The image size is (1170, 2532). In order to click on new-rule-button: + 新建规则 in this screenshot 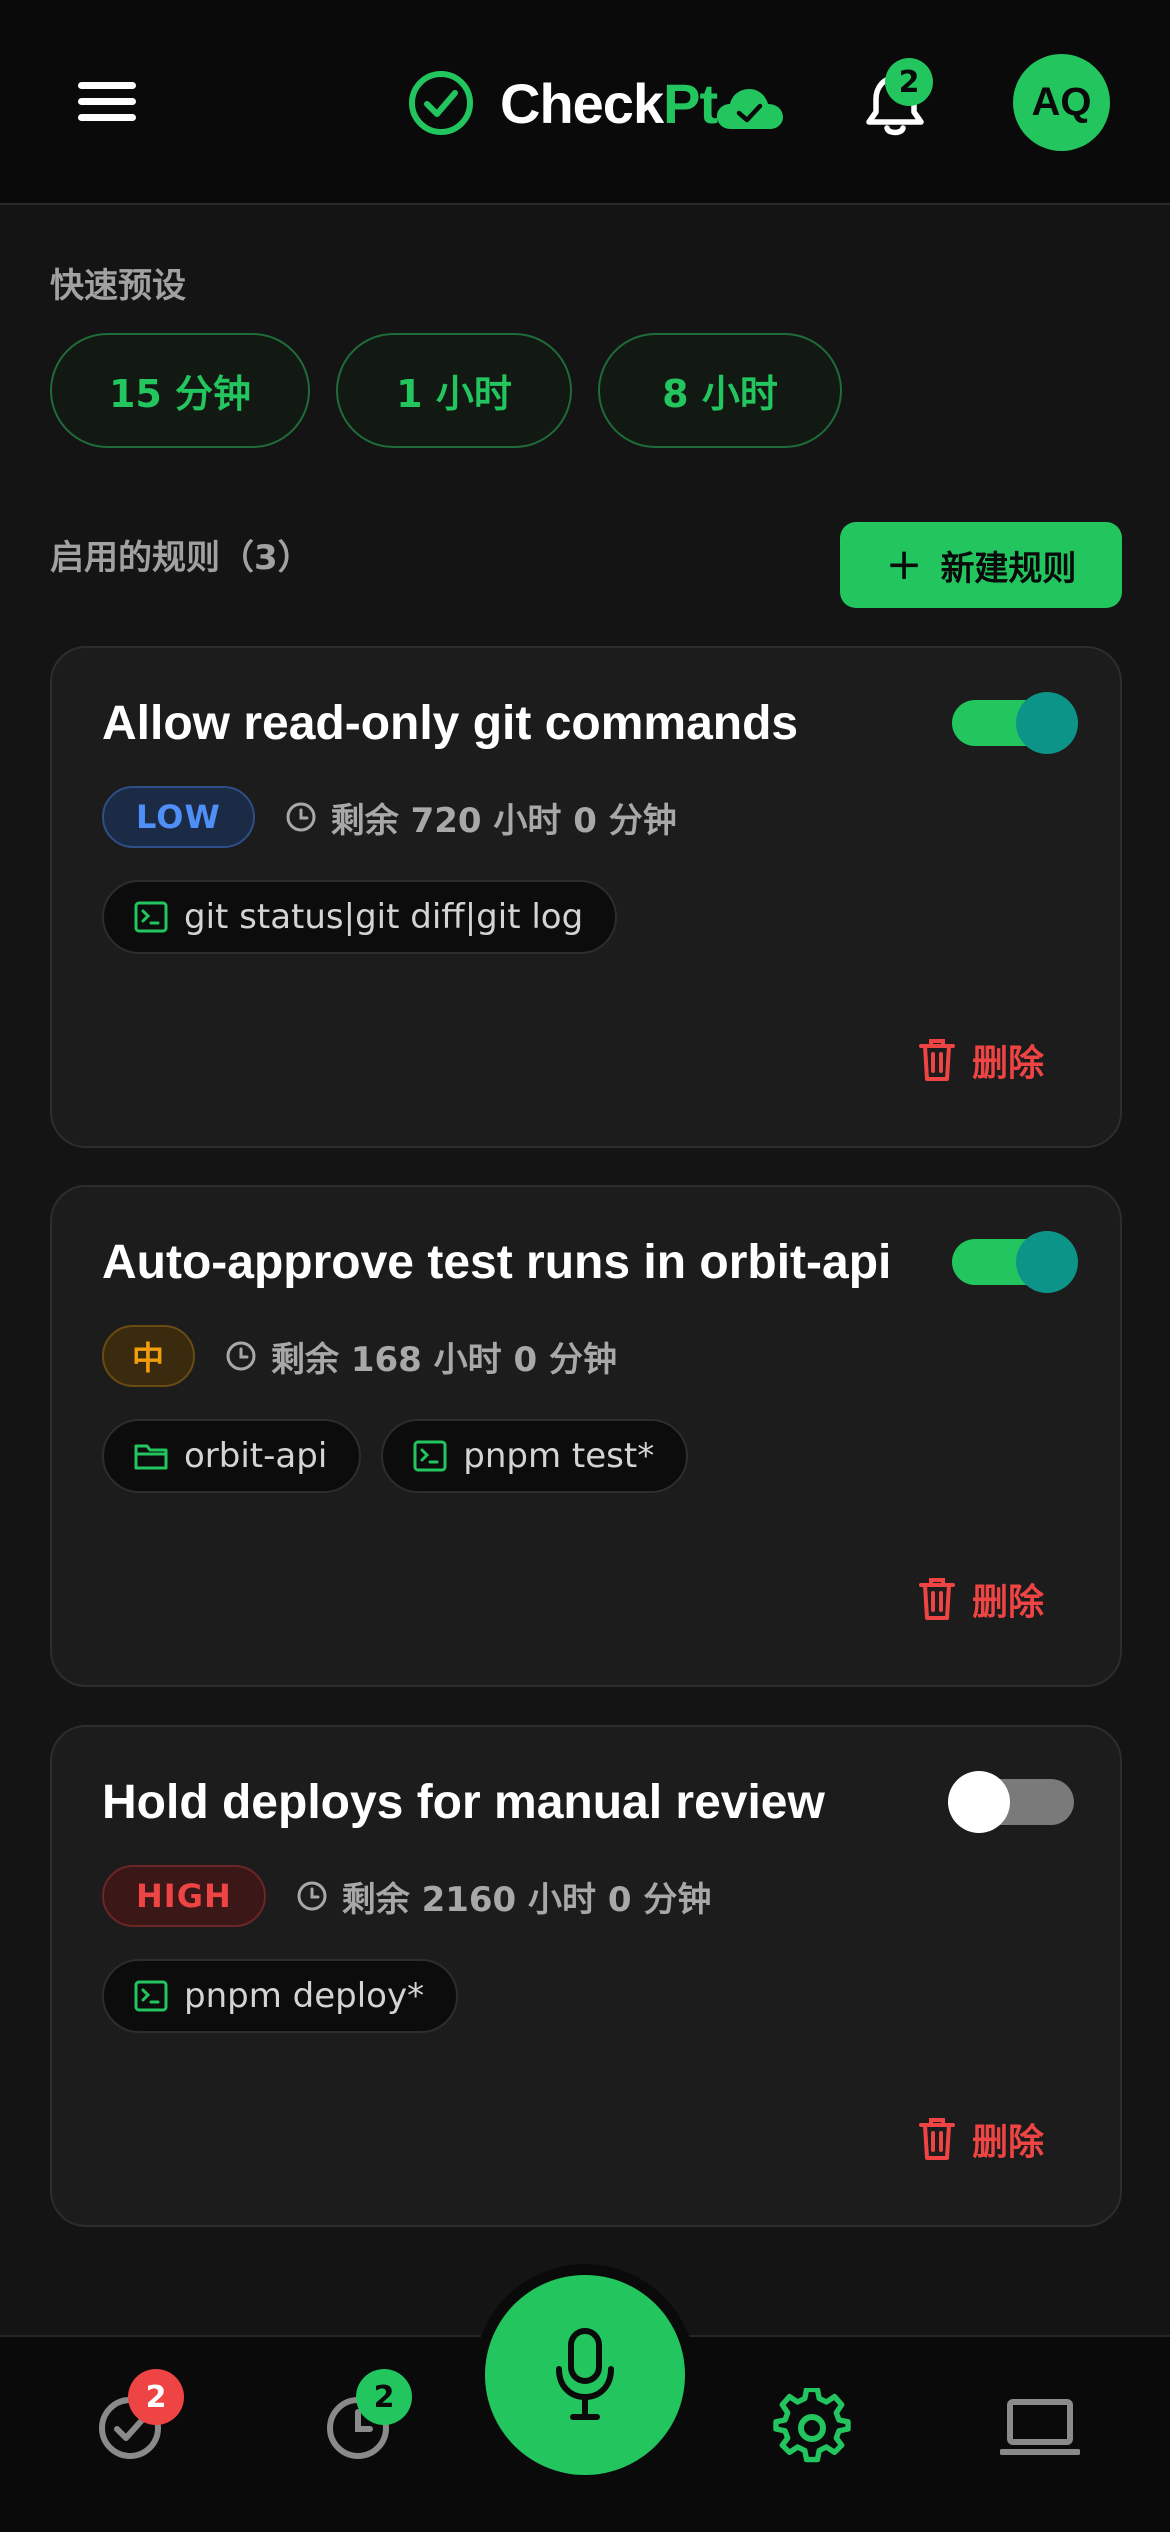, I will do `click(981, 565)`.